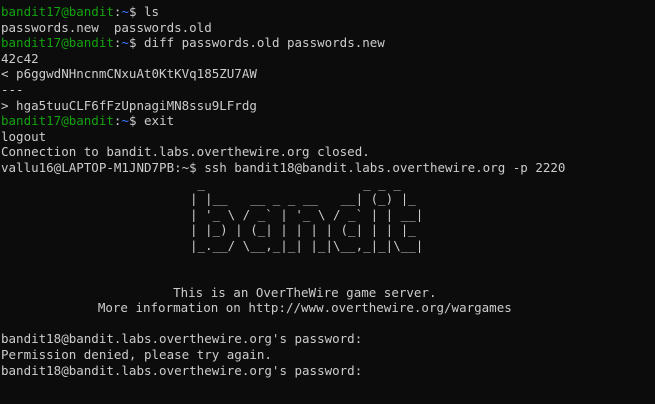 The image size is (655, 404). What do you see at coordinates (327, 12) in the screenshot?
I see `prompt-line-ls: bandit17@bandit:~$ ls` at bounding box center [327, 12].